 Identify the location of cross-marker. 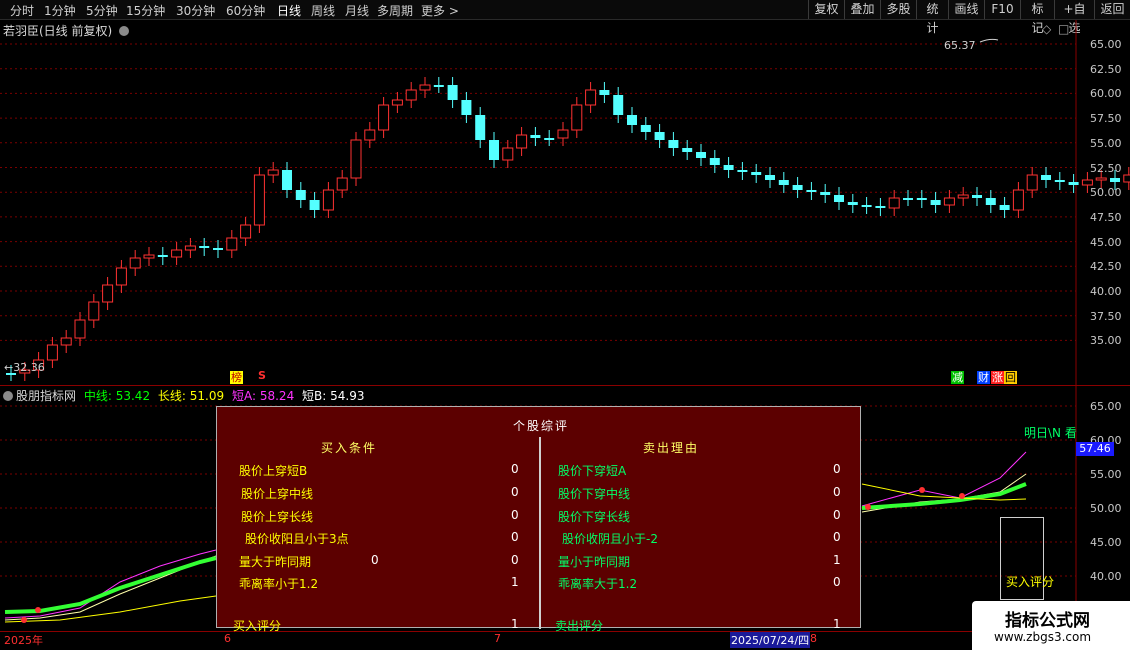
(24, 620).